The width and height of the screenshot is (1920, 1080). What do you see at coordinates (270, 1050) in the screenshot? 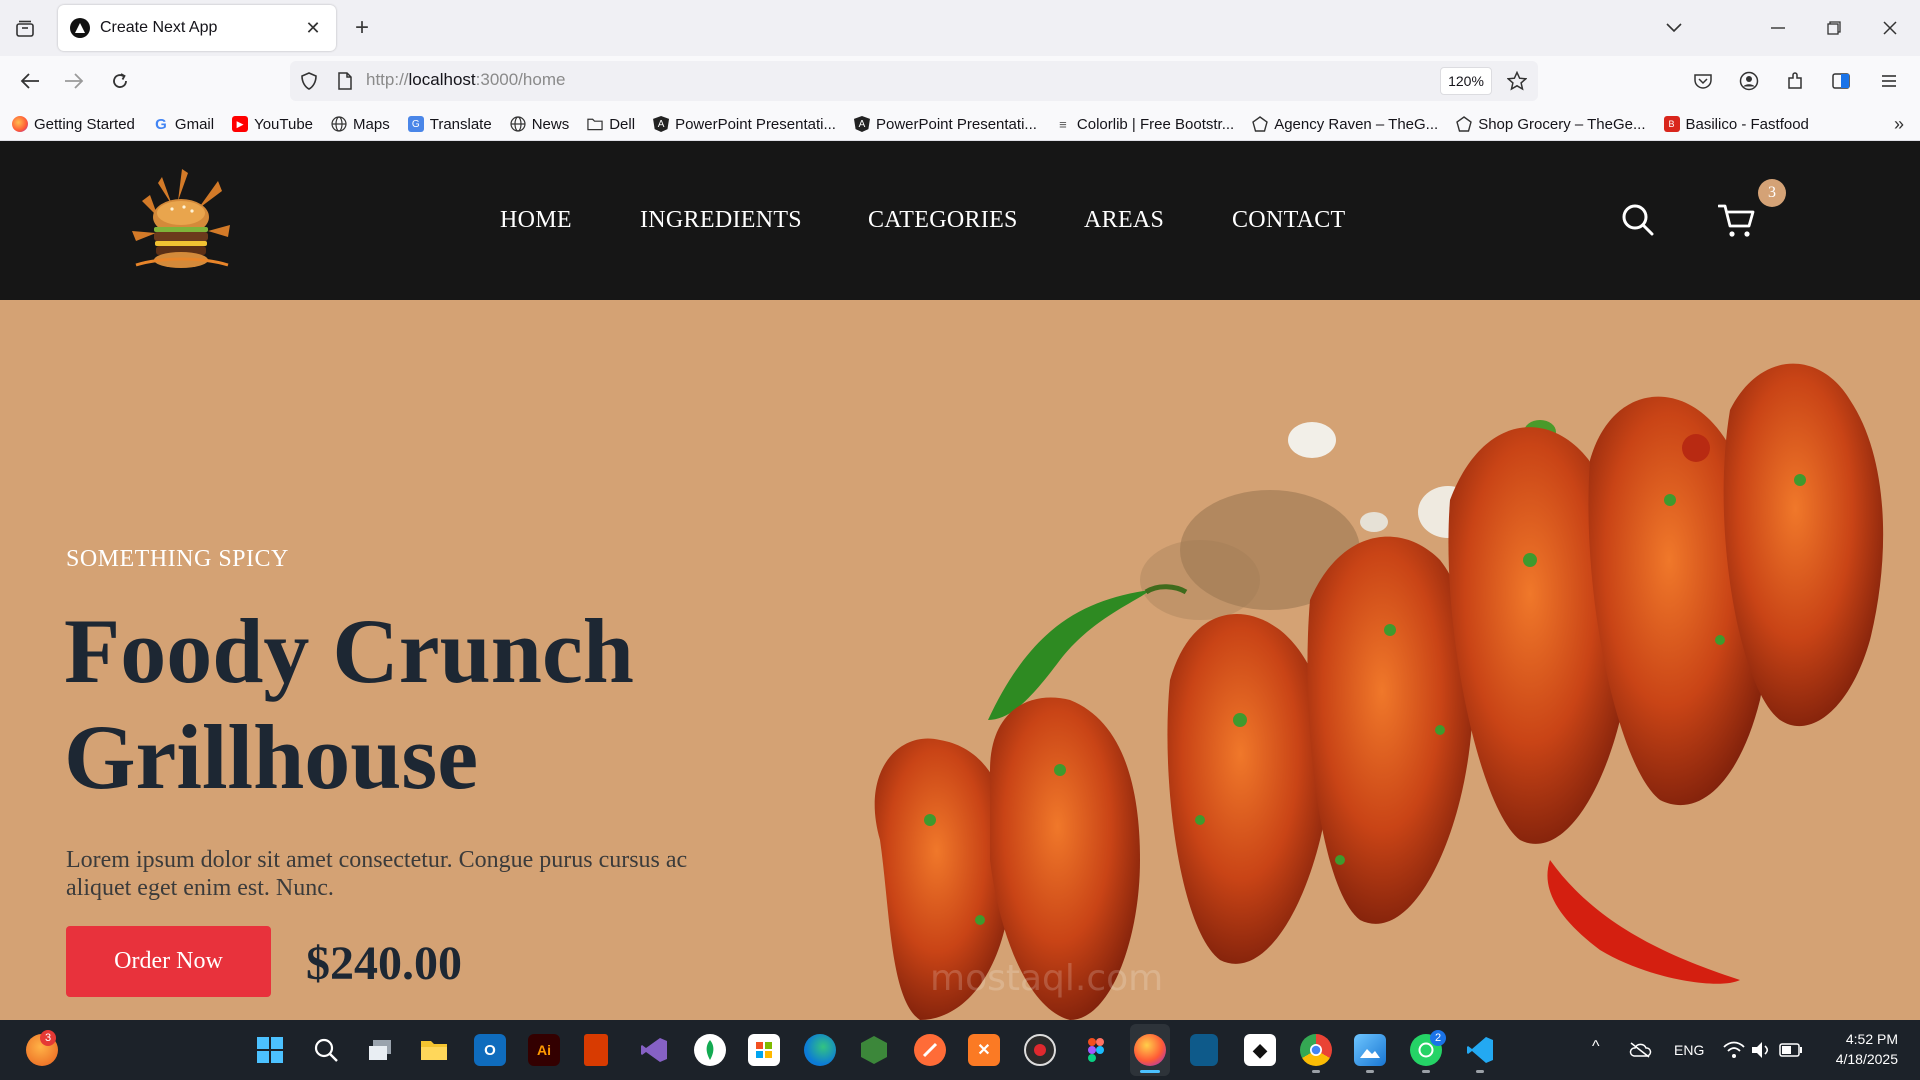
I see `windows-start-icon` at bounding box center [270, 1050].